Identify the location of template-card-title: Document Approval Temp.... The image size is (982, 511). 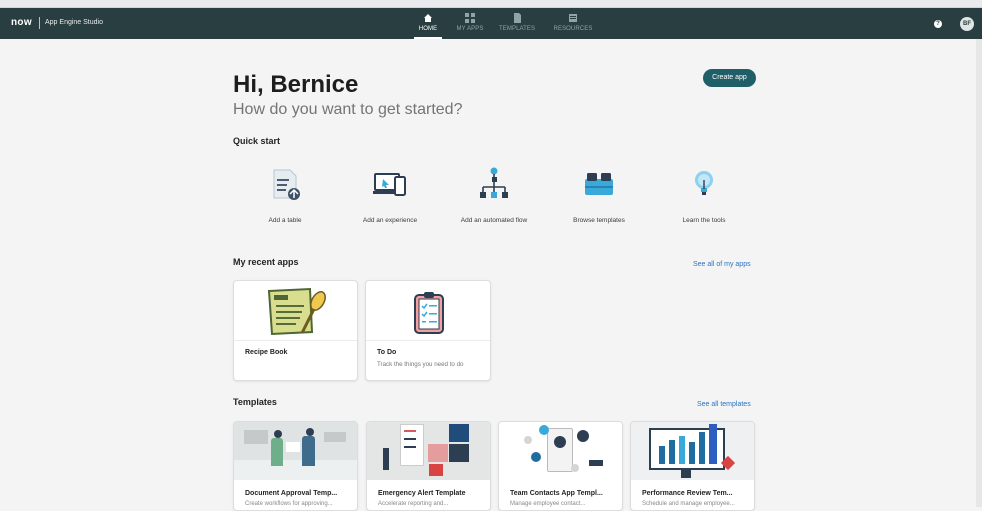
(291, 493).